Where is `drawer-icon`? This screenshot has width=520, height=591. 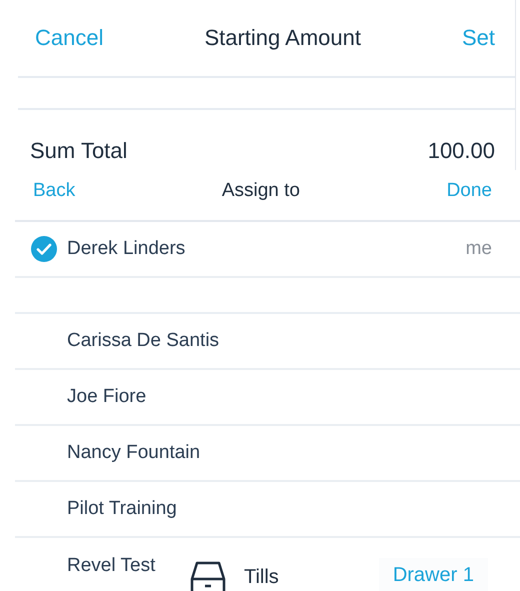
drawer-icon is located at coordinates (208, 575).